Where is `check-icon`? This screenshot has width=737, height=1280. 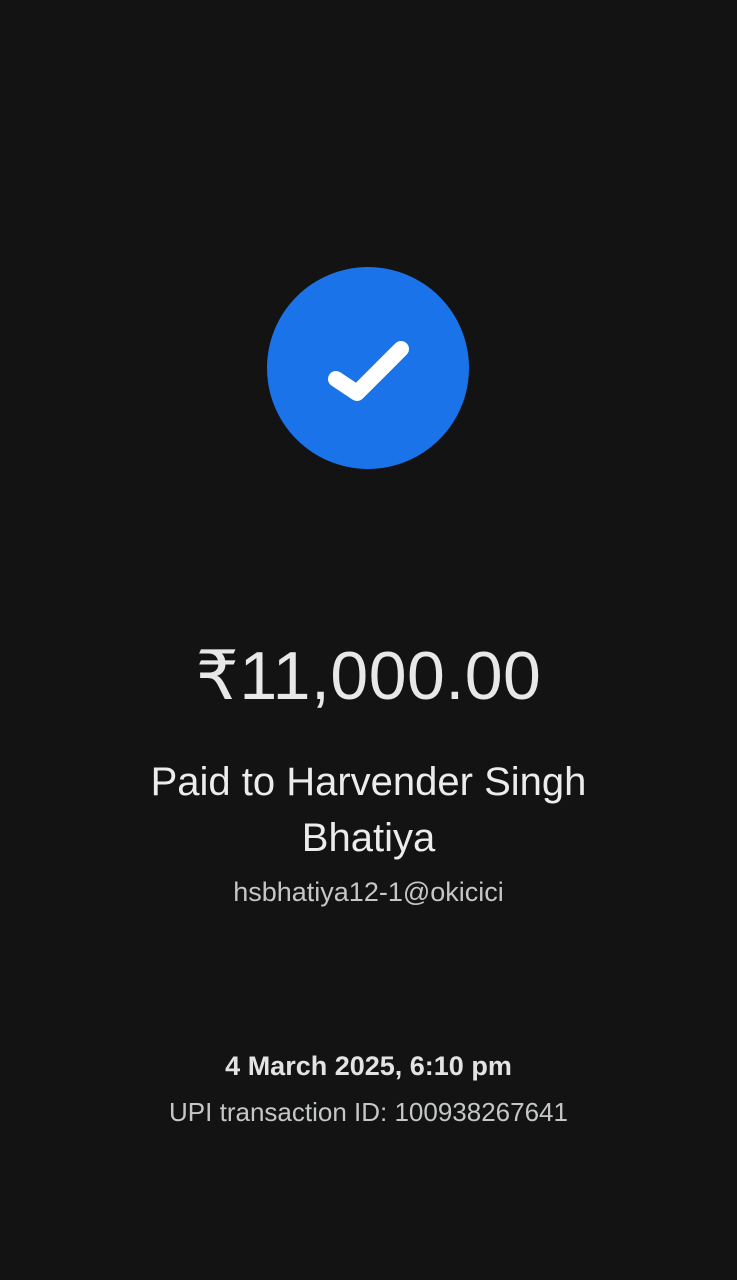 check-icon is located at coordinates (368, 371).